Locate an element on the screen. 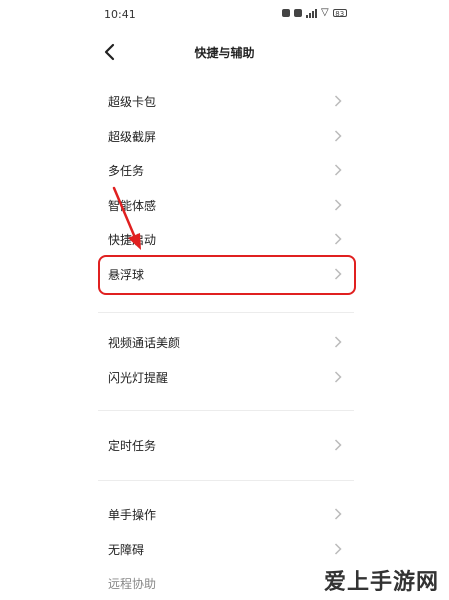  row-label: 超级卡包 is located at coordinates (132, 102).